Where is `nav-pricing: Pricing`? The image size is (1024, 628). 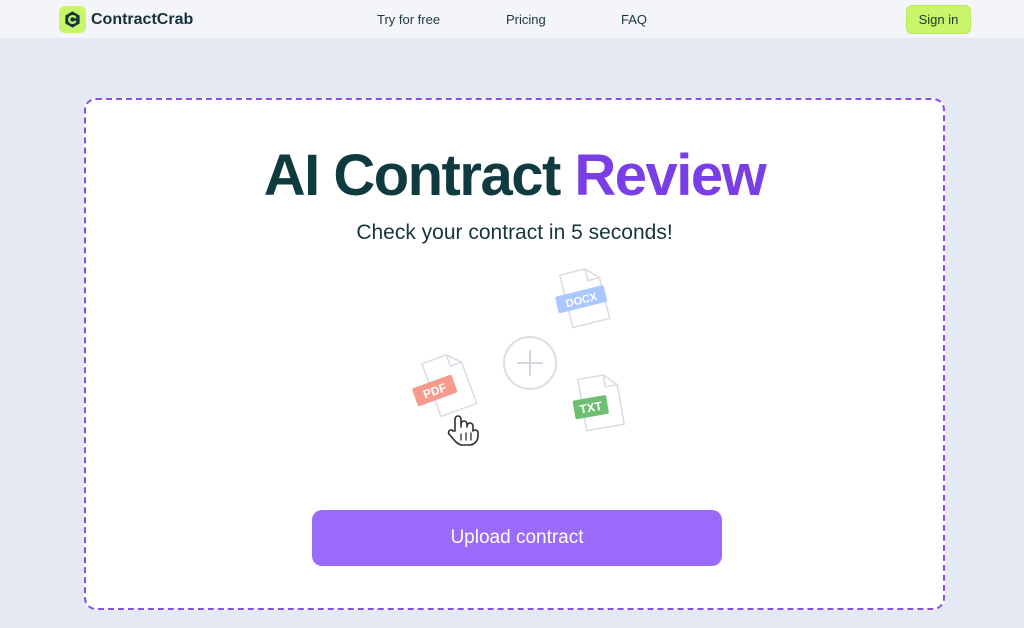 nav-pricing: Pricing is located at coordinates (526, 19).